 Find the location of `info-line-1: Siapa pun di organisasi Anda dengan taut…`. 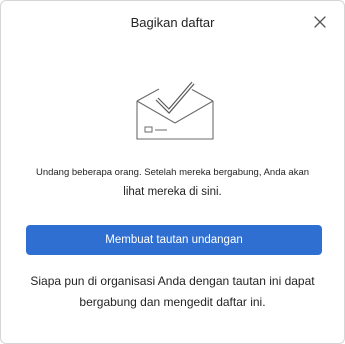

info-line-1: Siapa pun di organisasi Anda dengan taut… is located at coordinates (172, 281).